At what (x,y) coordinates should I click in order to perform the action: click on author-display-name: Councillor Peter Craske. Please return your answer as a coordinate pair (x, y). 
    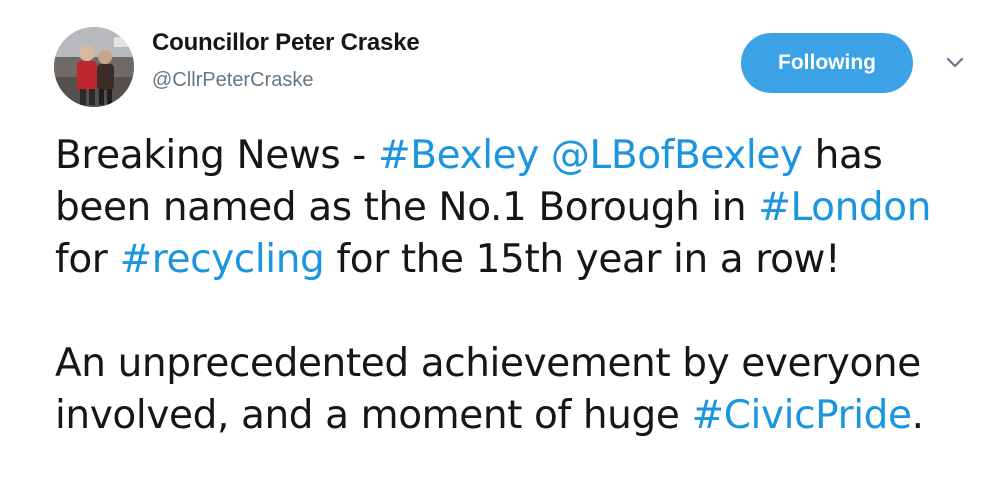
    Looking at the image, I should click on (286, 43).